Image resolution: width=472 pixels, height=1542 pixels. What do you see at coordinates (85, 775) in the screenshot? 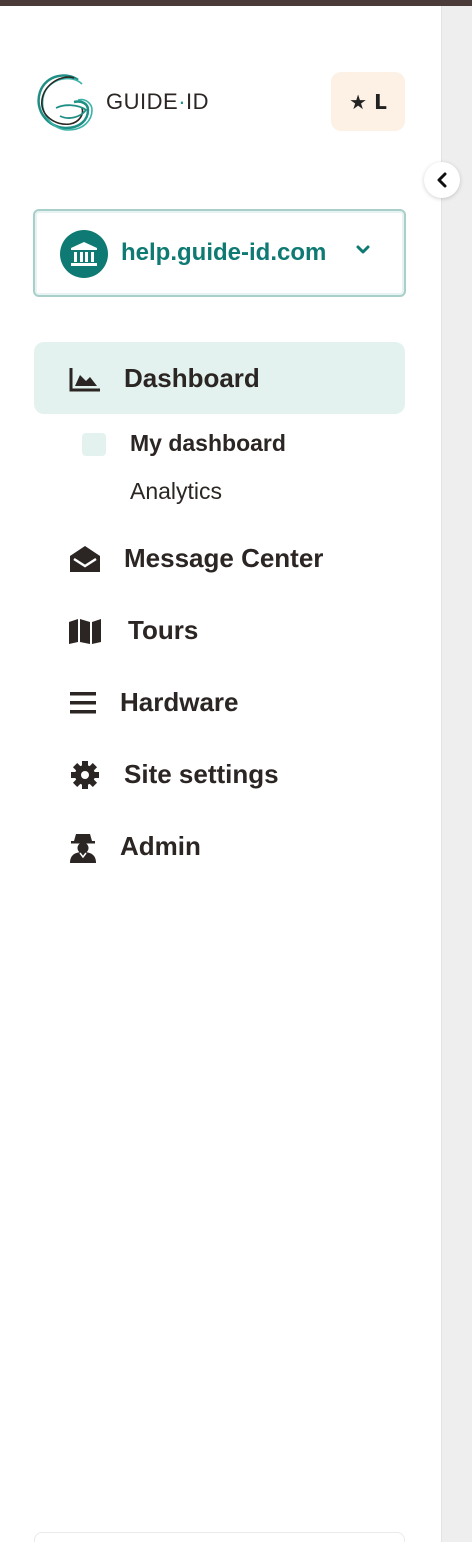
I see `gear-icon` at bounding box center [85, 775].